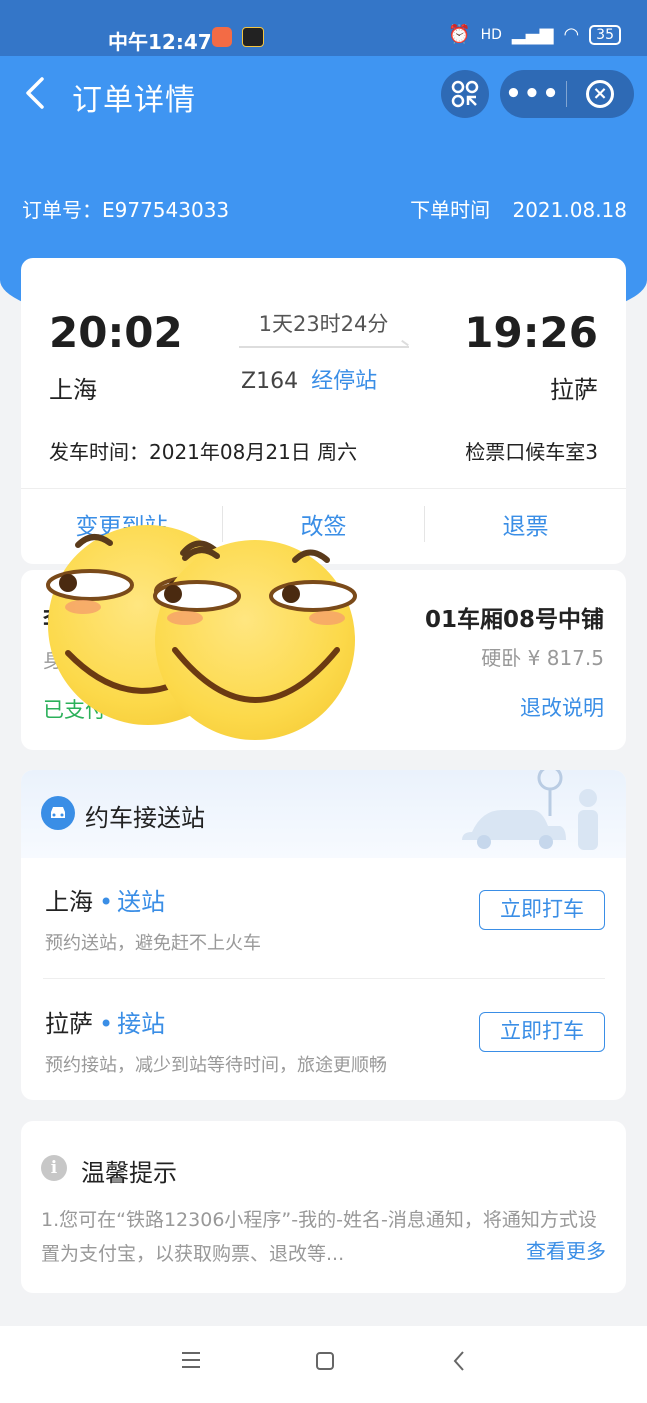 The width and height of the screenshot is (647, 1403). What do you see at coordinates (222, 37) in the screenshot?
I see `app-notification-icon` at bounding box center [222, 37].